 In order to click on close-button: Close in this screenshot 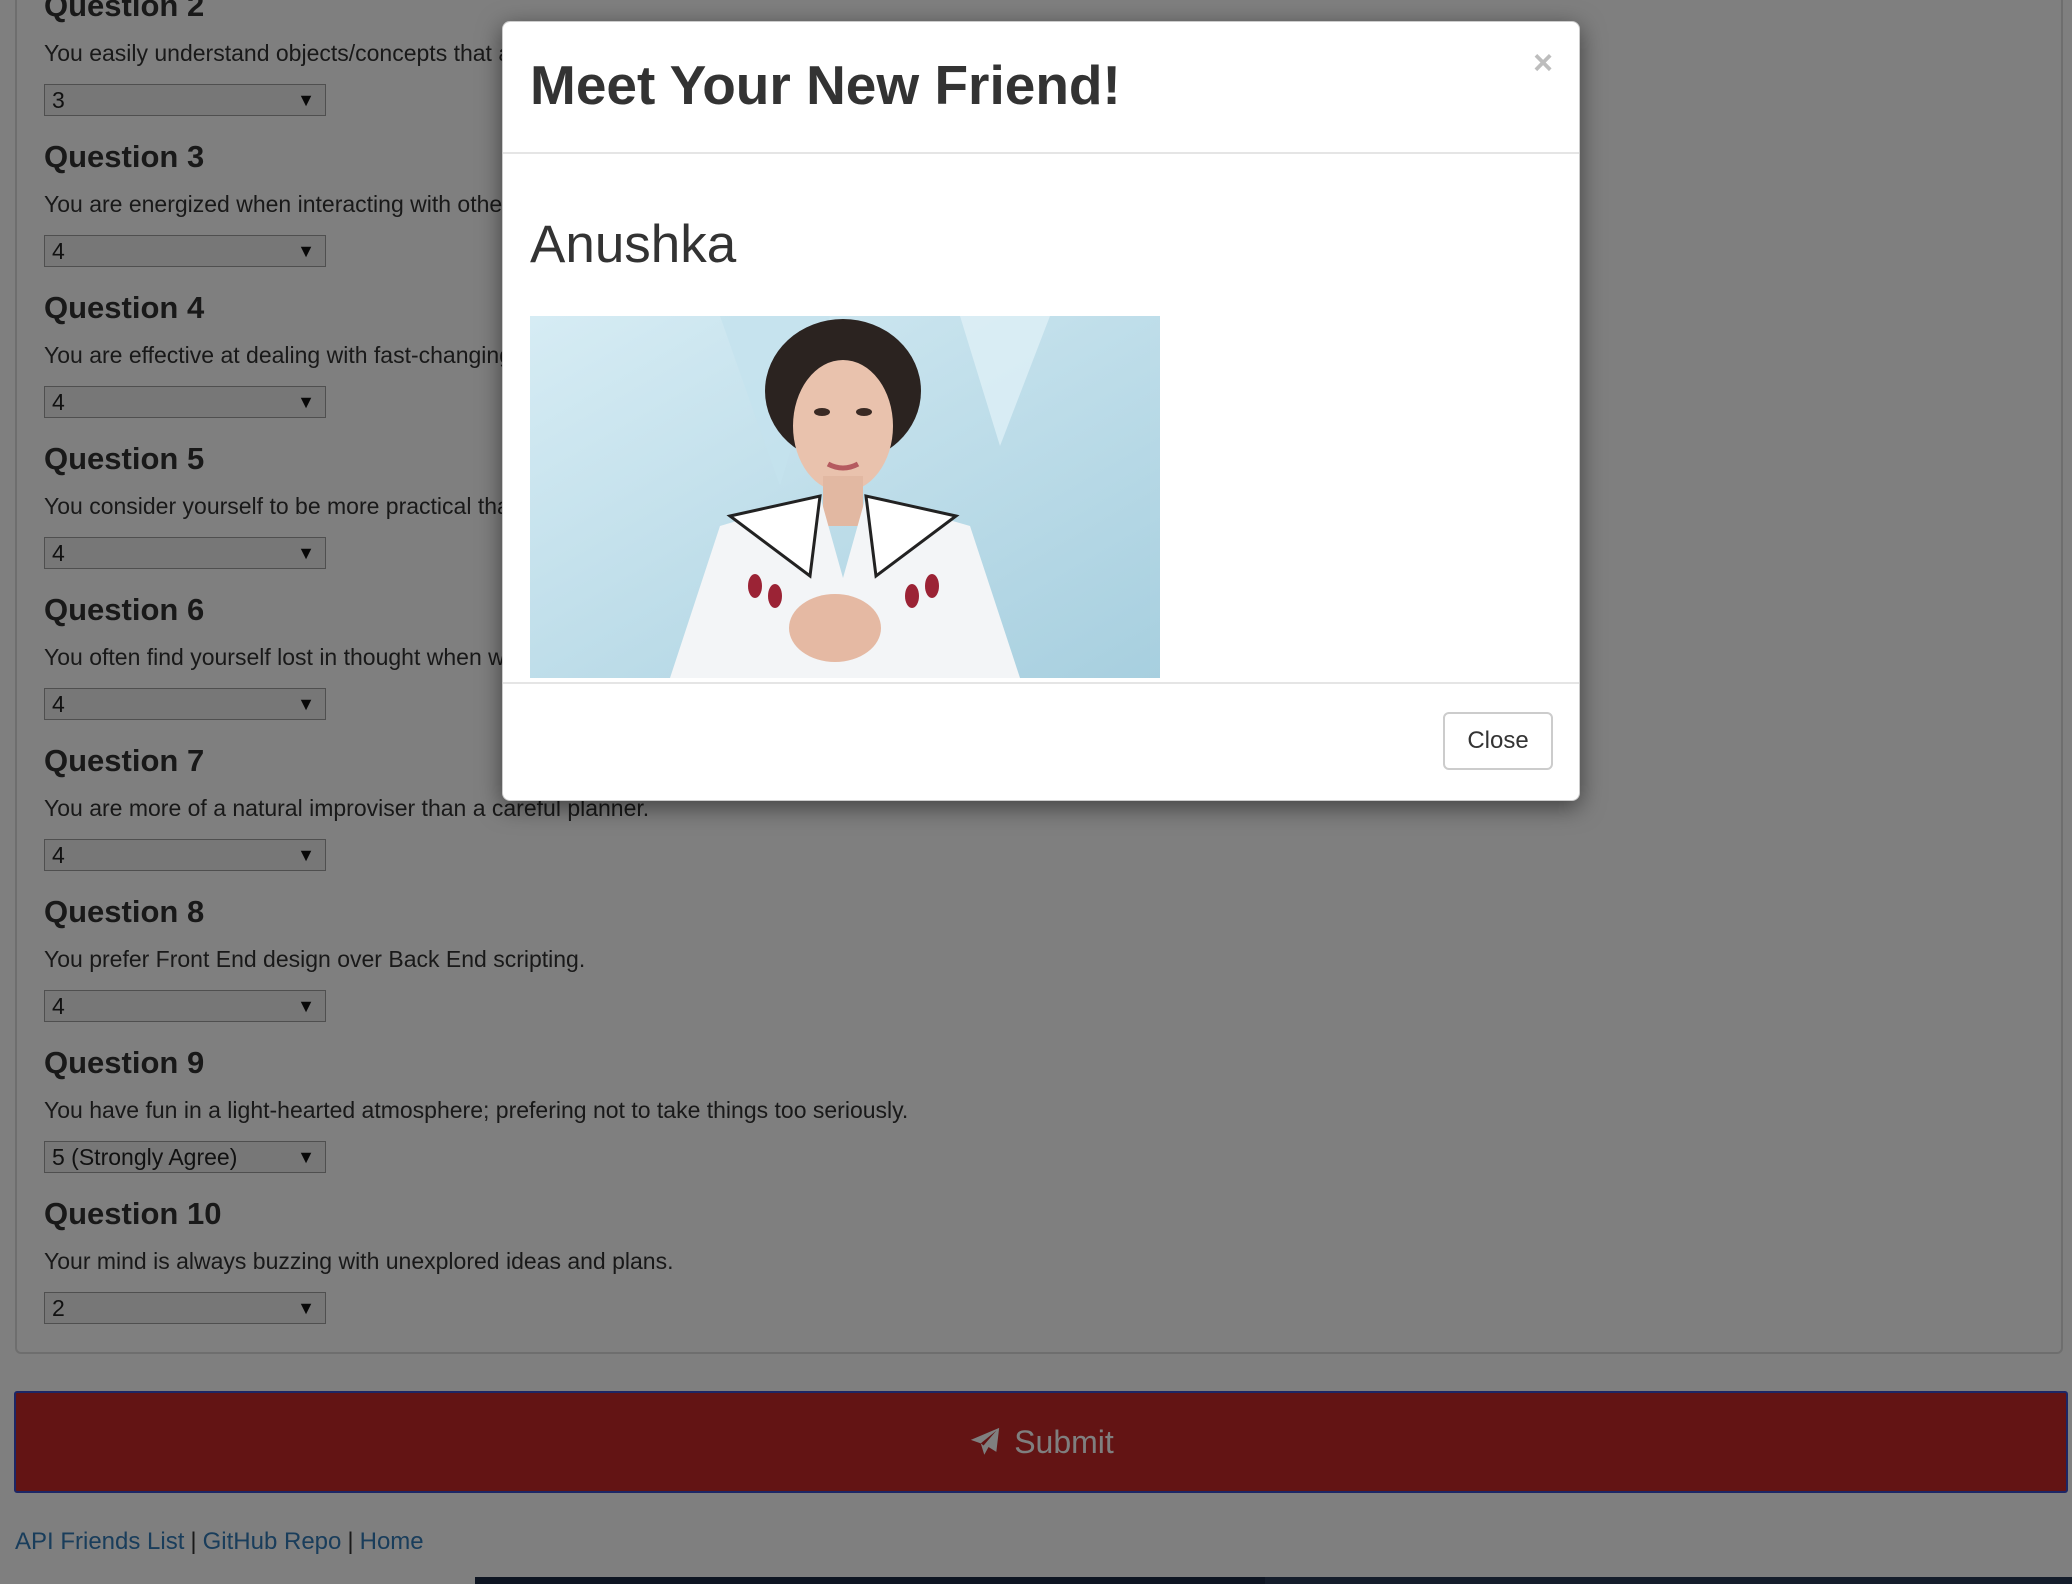, I will do `click(1498, 741)`.